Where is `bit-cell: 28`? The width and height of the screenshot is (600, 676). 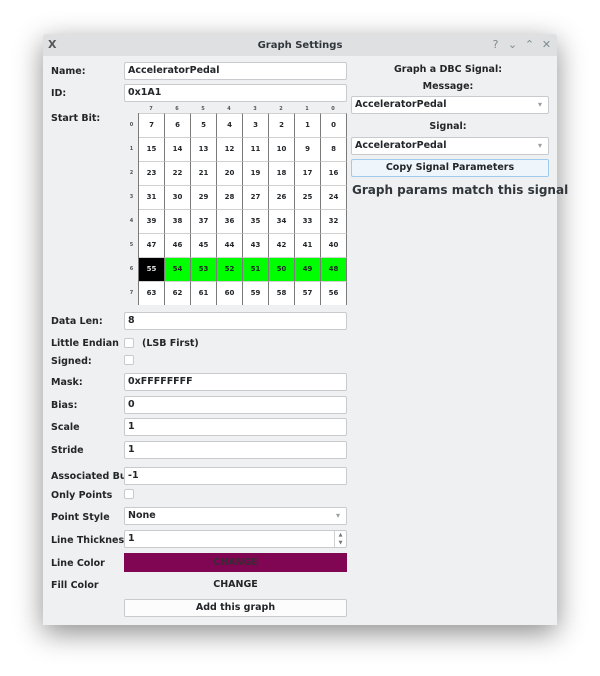 bit-cell: 28 is located at coordinates (230, 197).